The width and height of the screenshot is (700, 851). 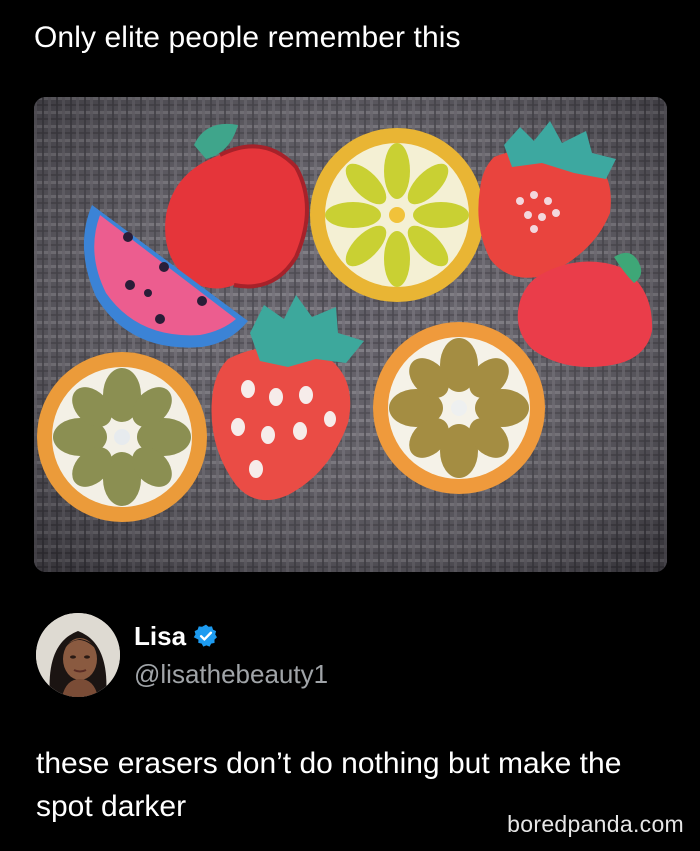 I want to click on orange-eraser-left, so click(x=122, y=437).